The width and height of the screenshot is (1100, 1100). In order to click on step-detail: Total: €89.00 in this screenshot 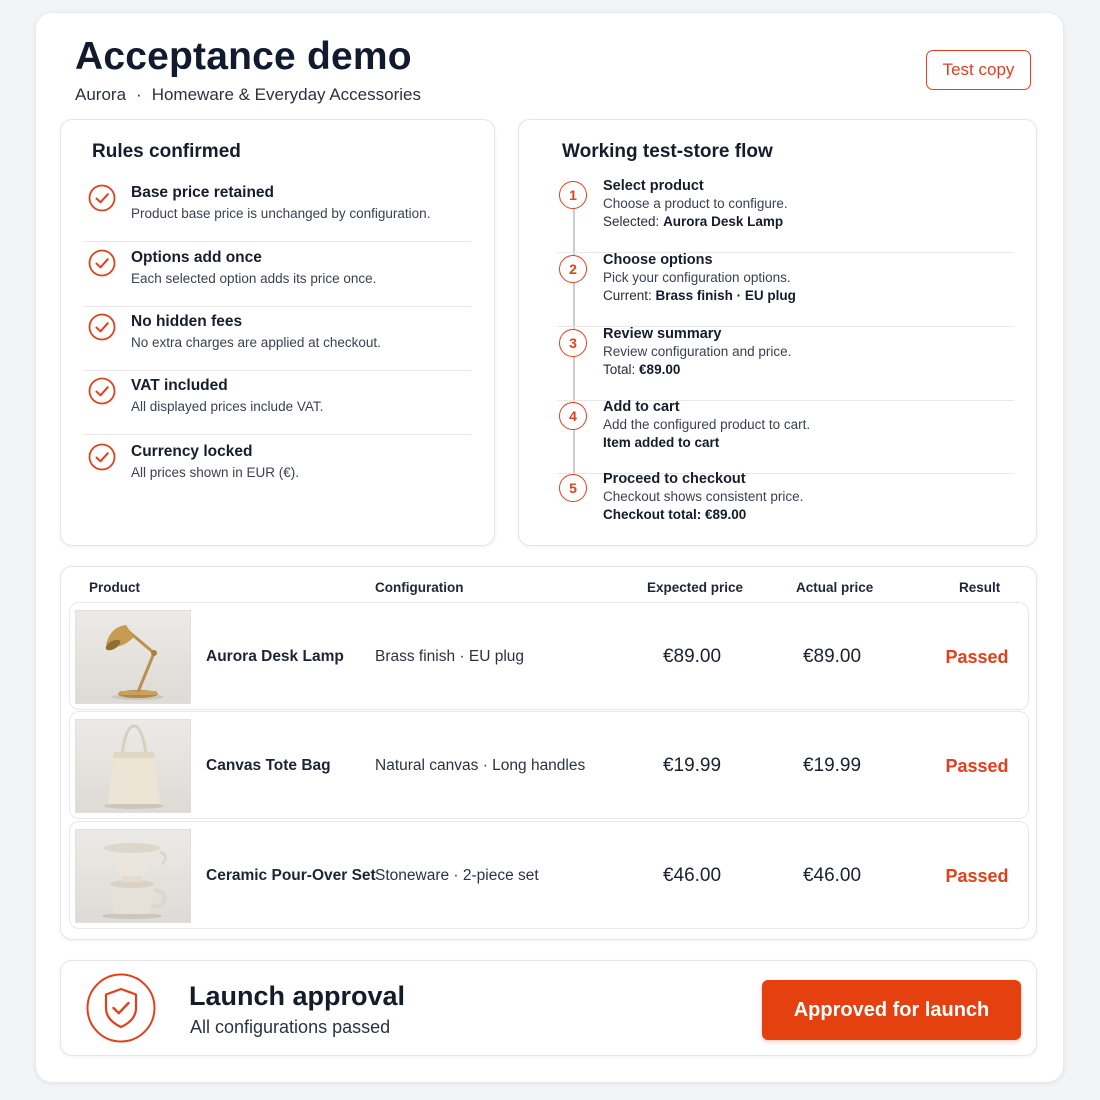, I will do `click(641, 369)`.